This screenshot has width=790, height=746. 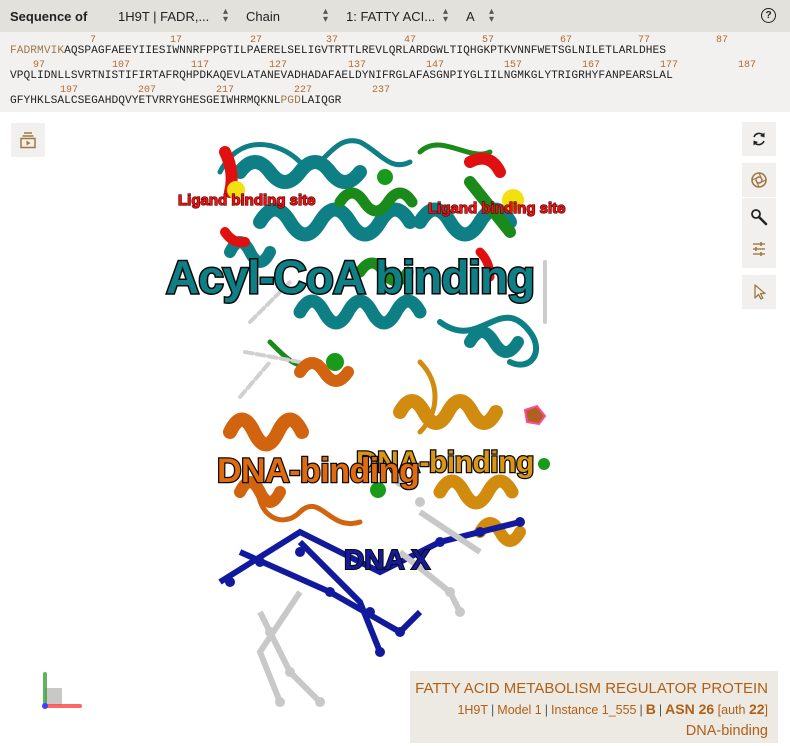 What do you see at coordinates (756, 709) in the screenshot?
I see `auth-number: 22` at bounding box center [756, 709].